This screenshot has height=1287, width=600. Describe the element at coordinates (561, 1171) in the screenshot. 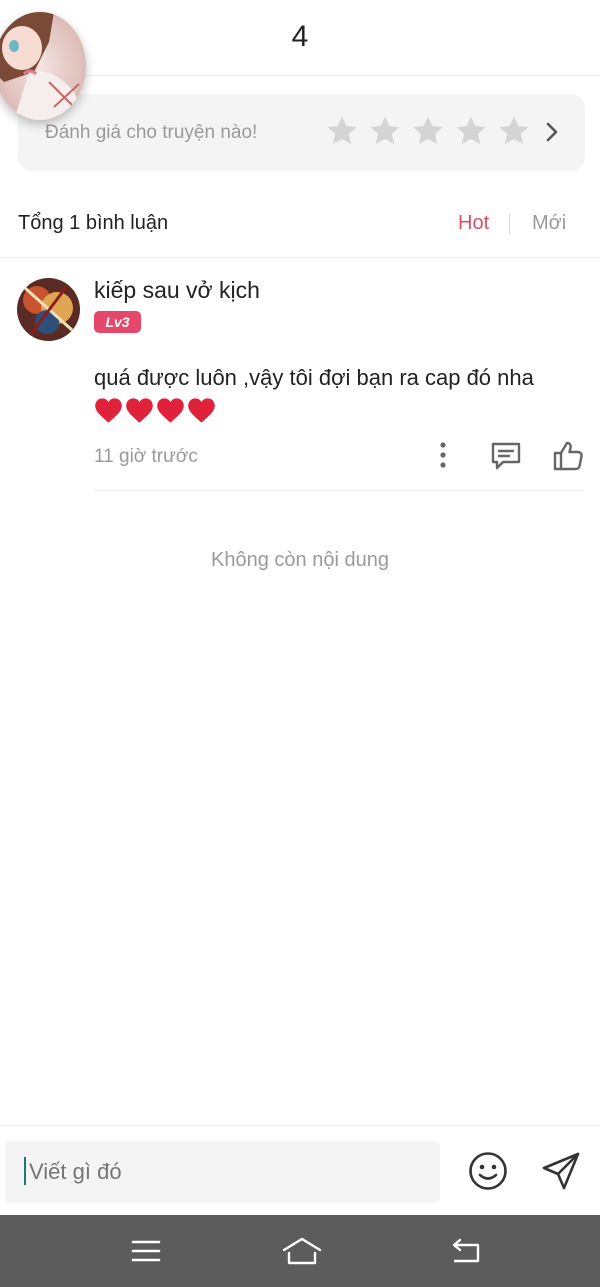

I see `send-icon` at that location.